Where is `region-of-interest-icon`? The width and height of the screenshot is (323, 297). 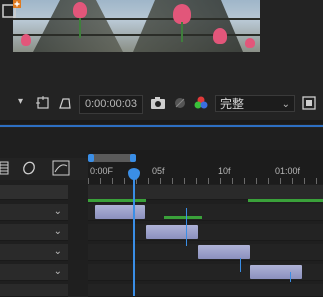
region-of-interest-icon is located at coordinates (43, 104).